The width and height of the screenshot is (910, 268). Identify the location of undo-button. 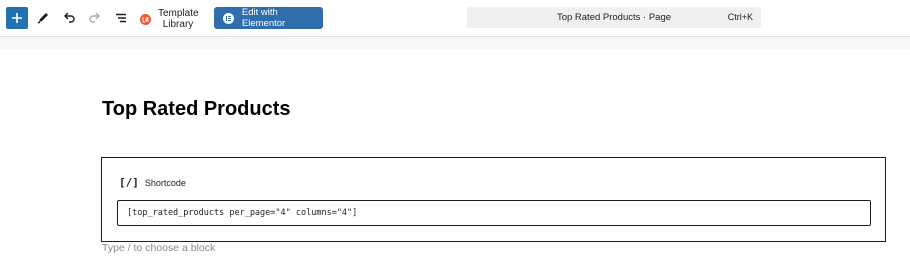
(69, 18).